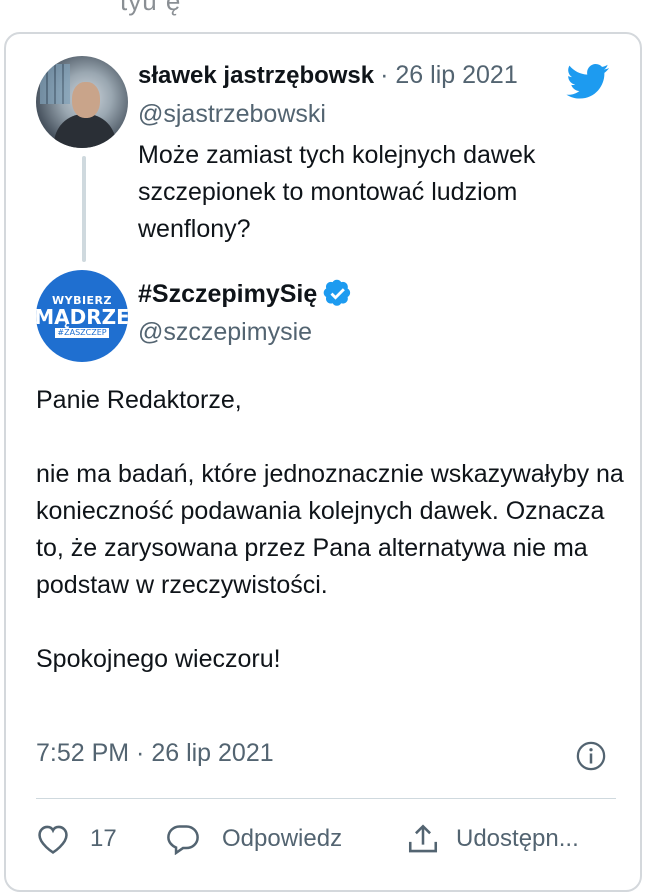 This screenshot has width=650, height=892. Describe the element at coordinates (256, 76) in the screenshot. I see `author-name: sławek jastrzębowsk` at that location.